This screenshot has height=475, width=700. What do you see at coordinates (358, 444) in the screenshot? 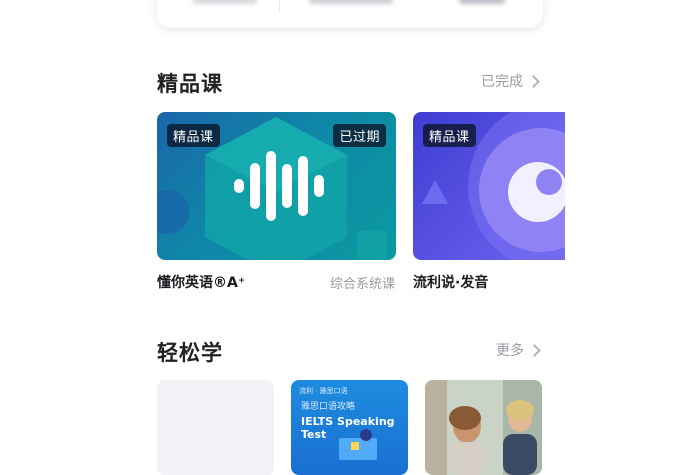
I see `thumbnail-illustration` at bounding box center [358, 444].